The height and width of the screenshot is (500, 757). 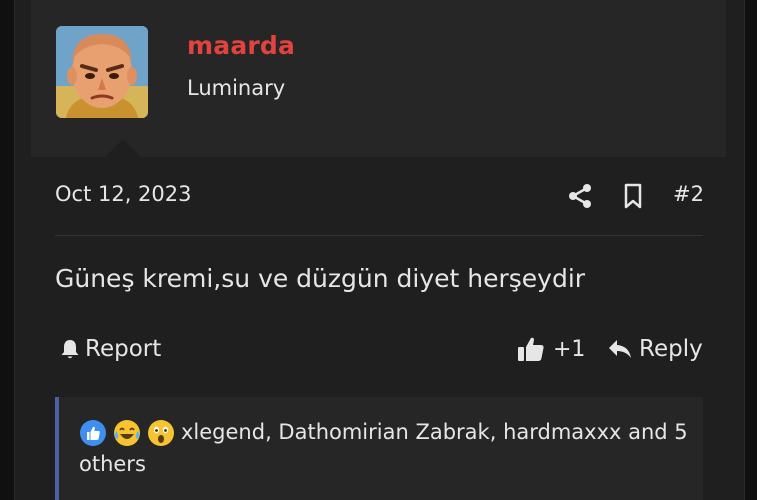 I want to click on like-reaction-icon, so click(x=93, y=433).